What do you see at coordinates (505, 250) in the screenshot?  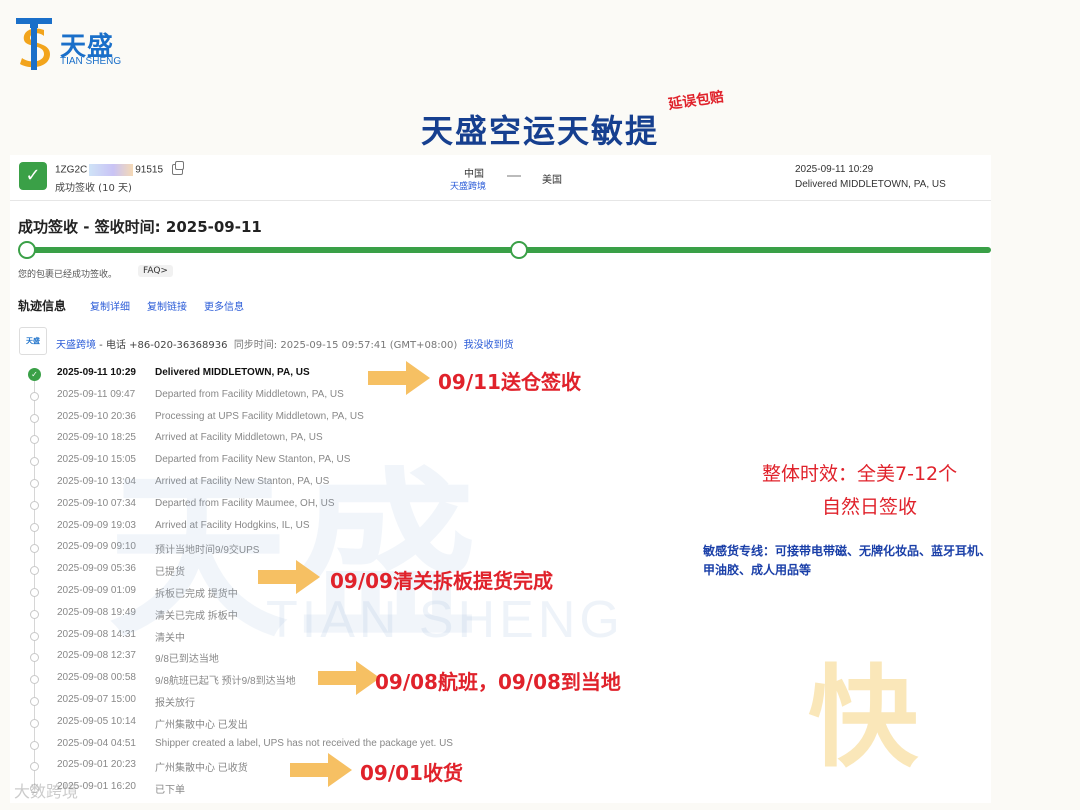 I see `progress-bar` at bounding box center [505, 250].